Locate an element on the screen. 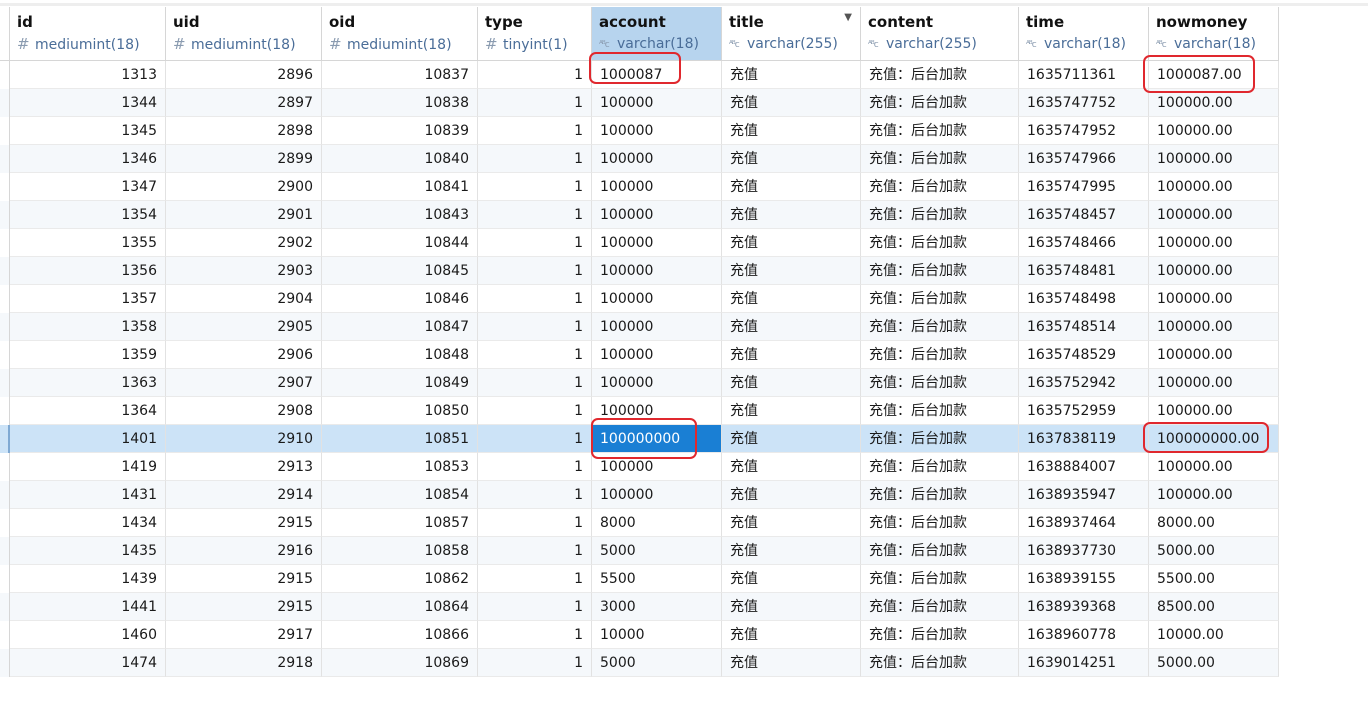  cell-oid: 10844 is located at coordinates (400, 243).